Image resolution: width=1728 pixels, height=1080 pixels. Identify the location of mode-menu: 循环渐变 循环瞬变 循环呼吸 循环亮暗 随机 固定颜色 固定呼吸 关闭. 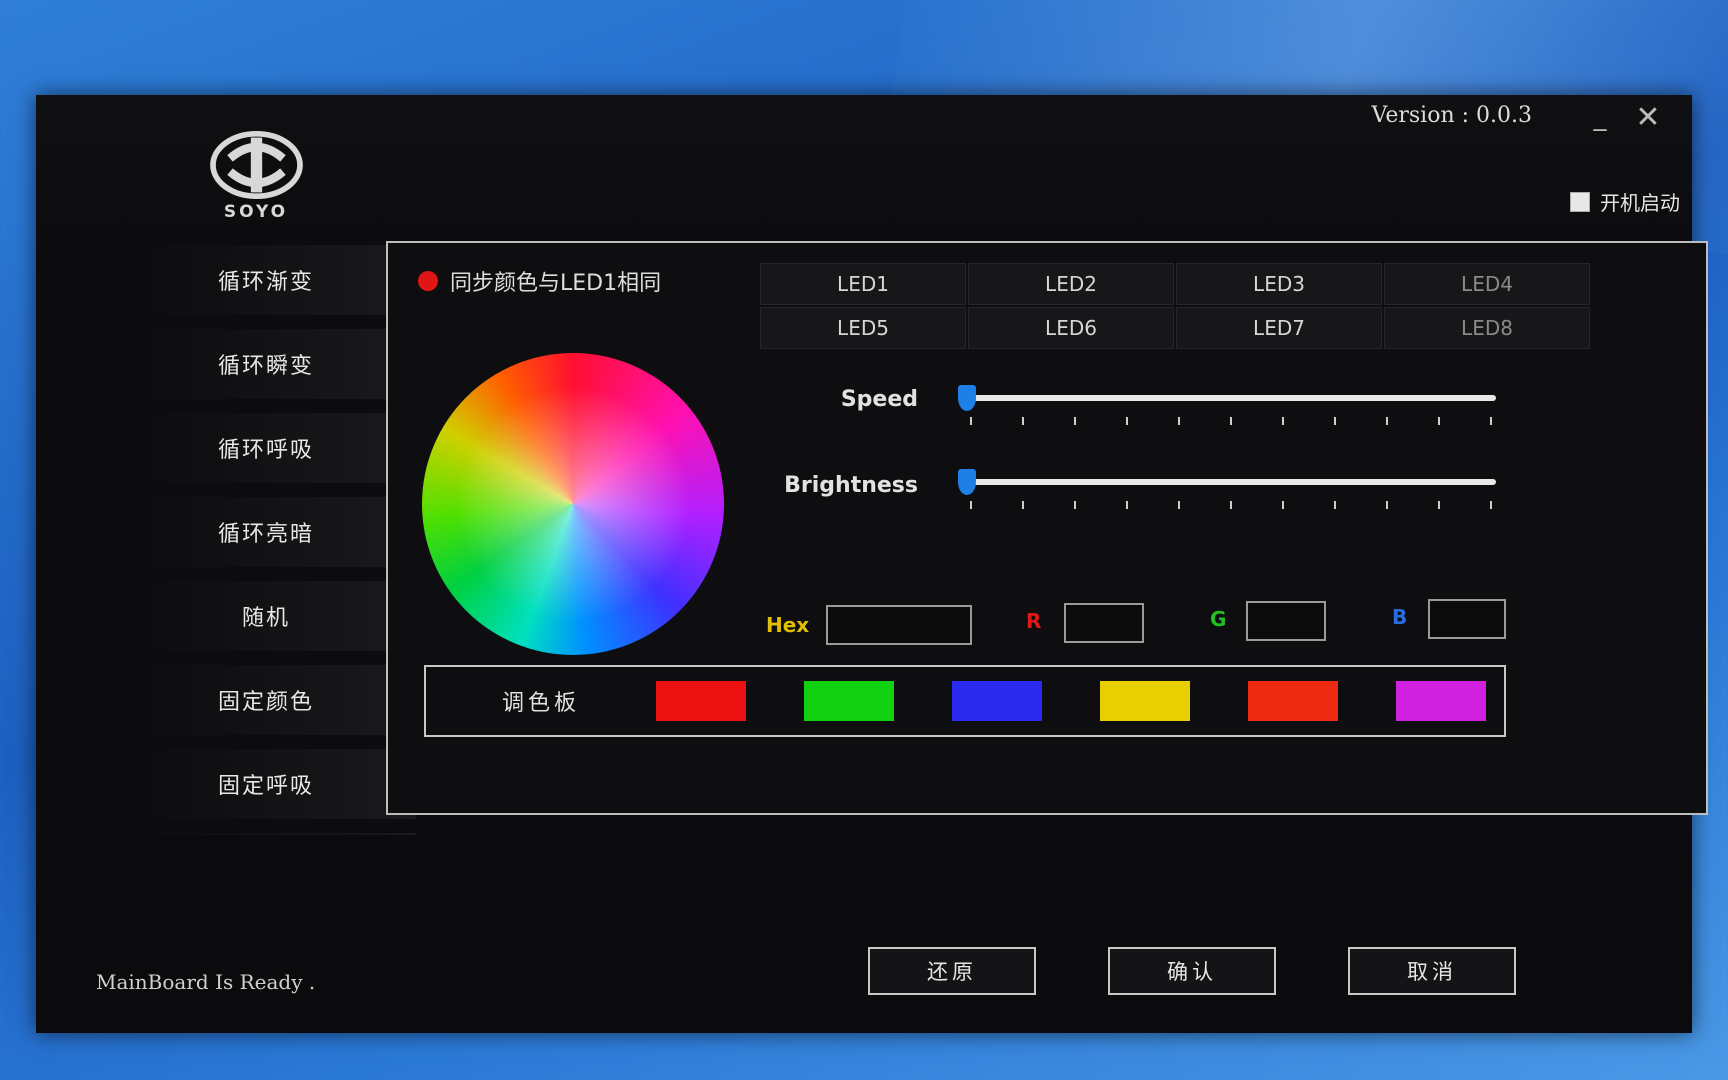
(266, 581).